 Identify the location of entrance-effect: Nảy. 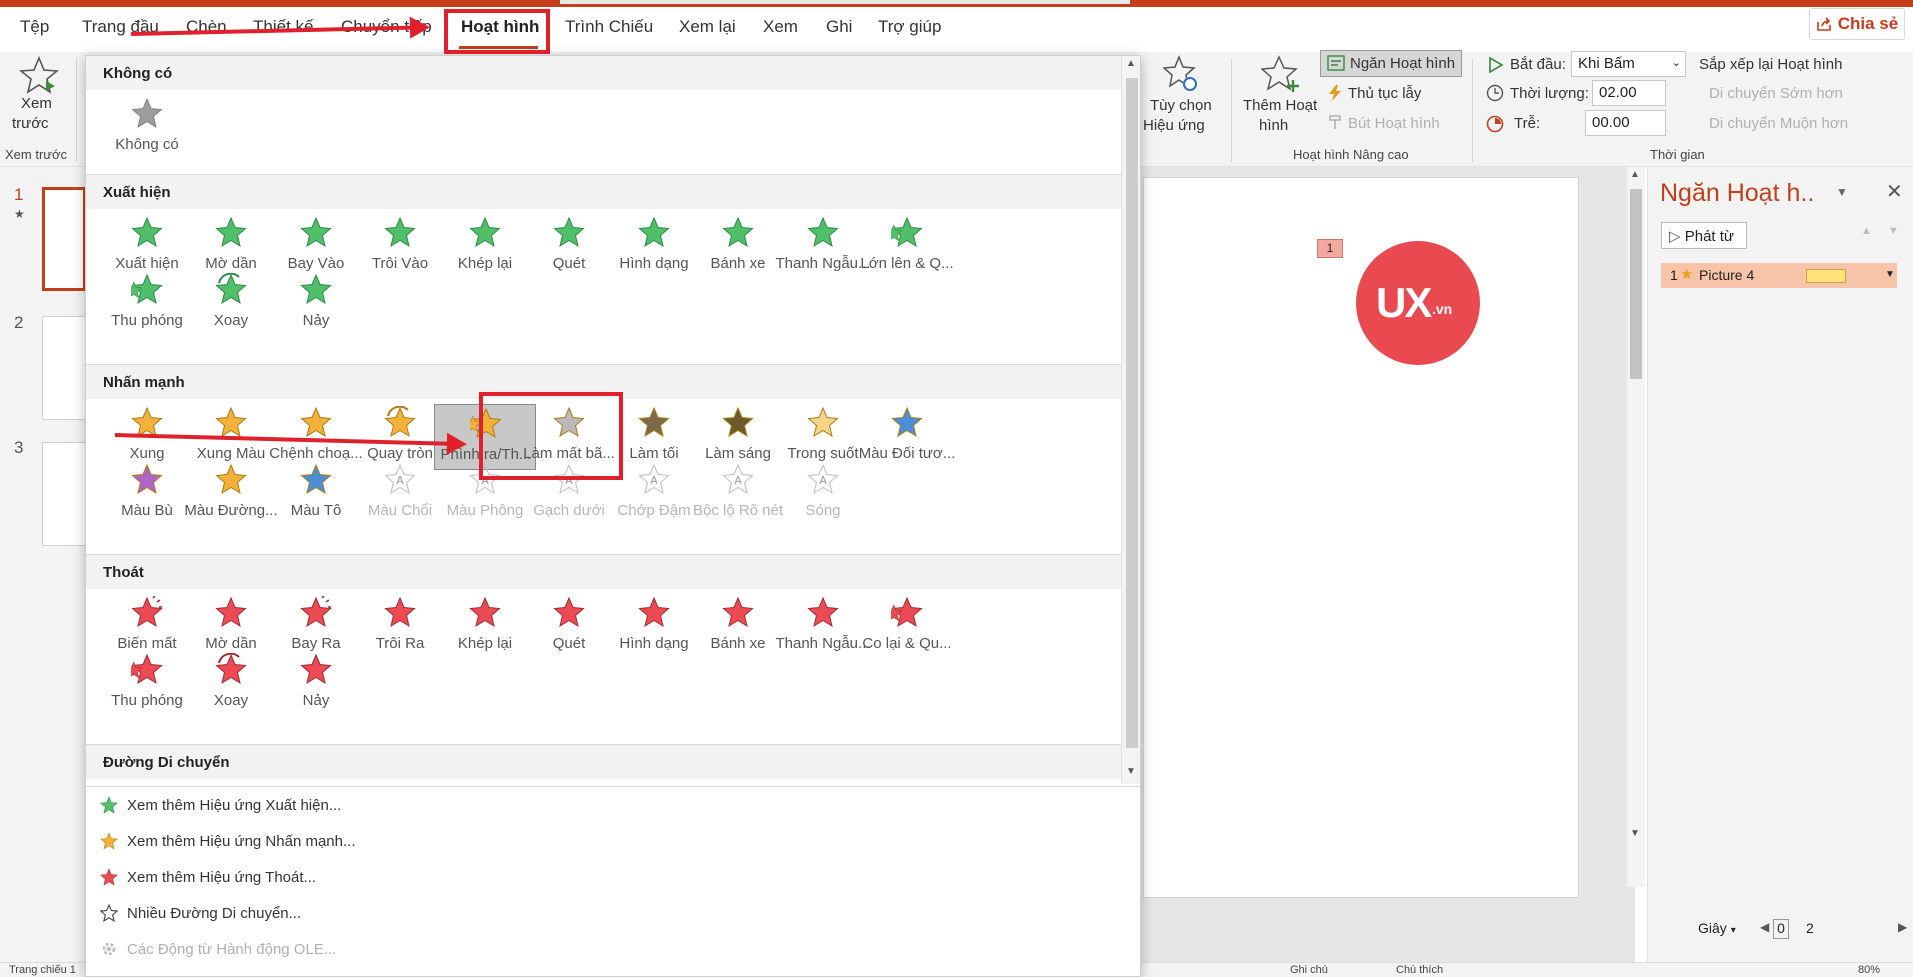
(316, 304).